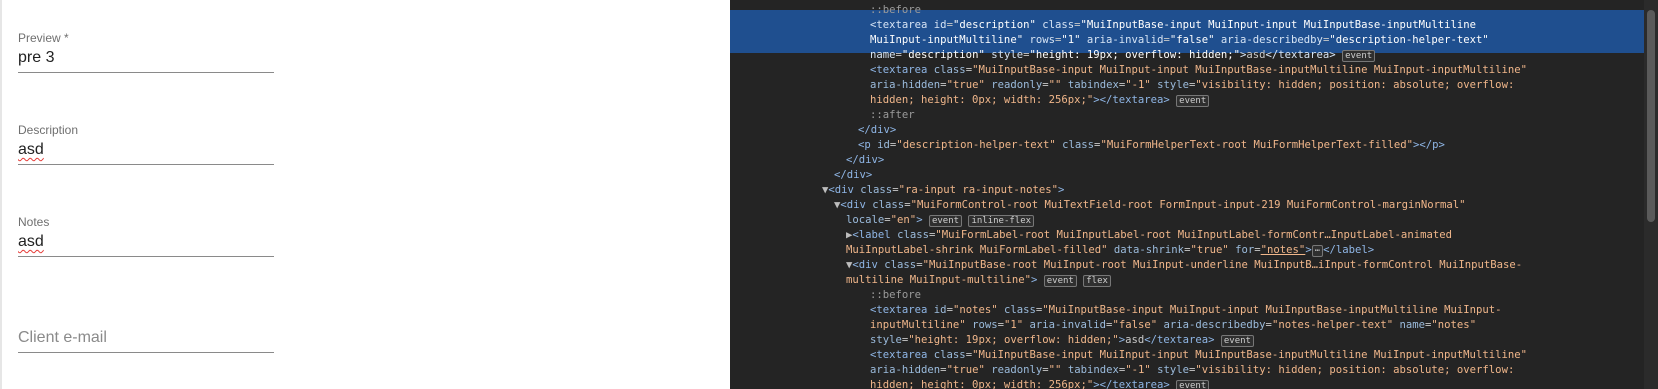 The height and width of the screenshot is (389, 1658). I want to click on dom-token: asd, so click(1135, 340).